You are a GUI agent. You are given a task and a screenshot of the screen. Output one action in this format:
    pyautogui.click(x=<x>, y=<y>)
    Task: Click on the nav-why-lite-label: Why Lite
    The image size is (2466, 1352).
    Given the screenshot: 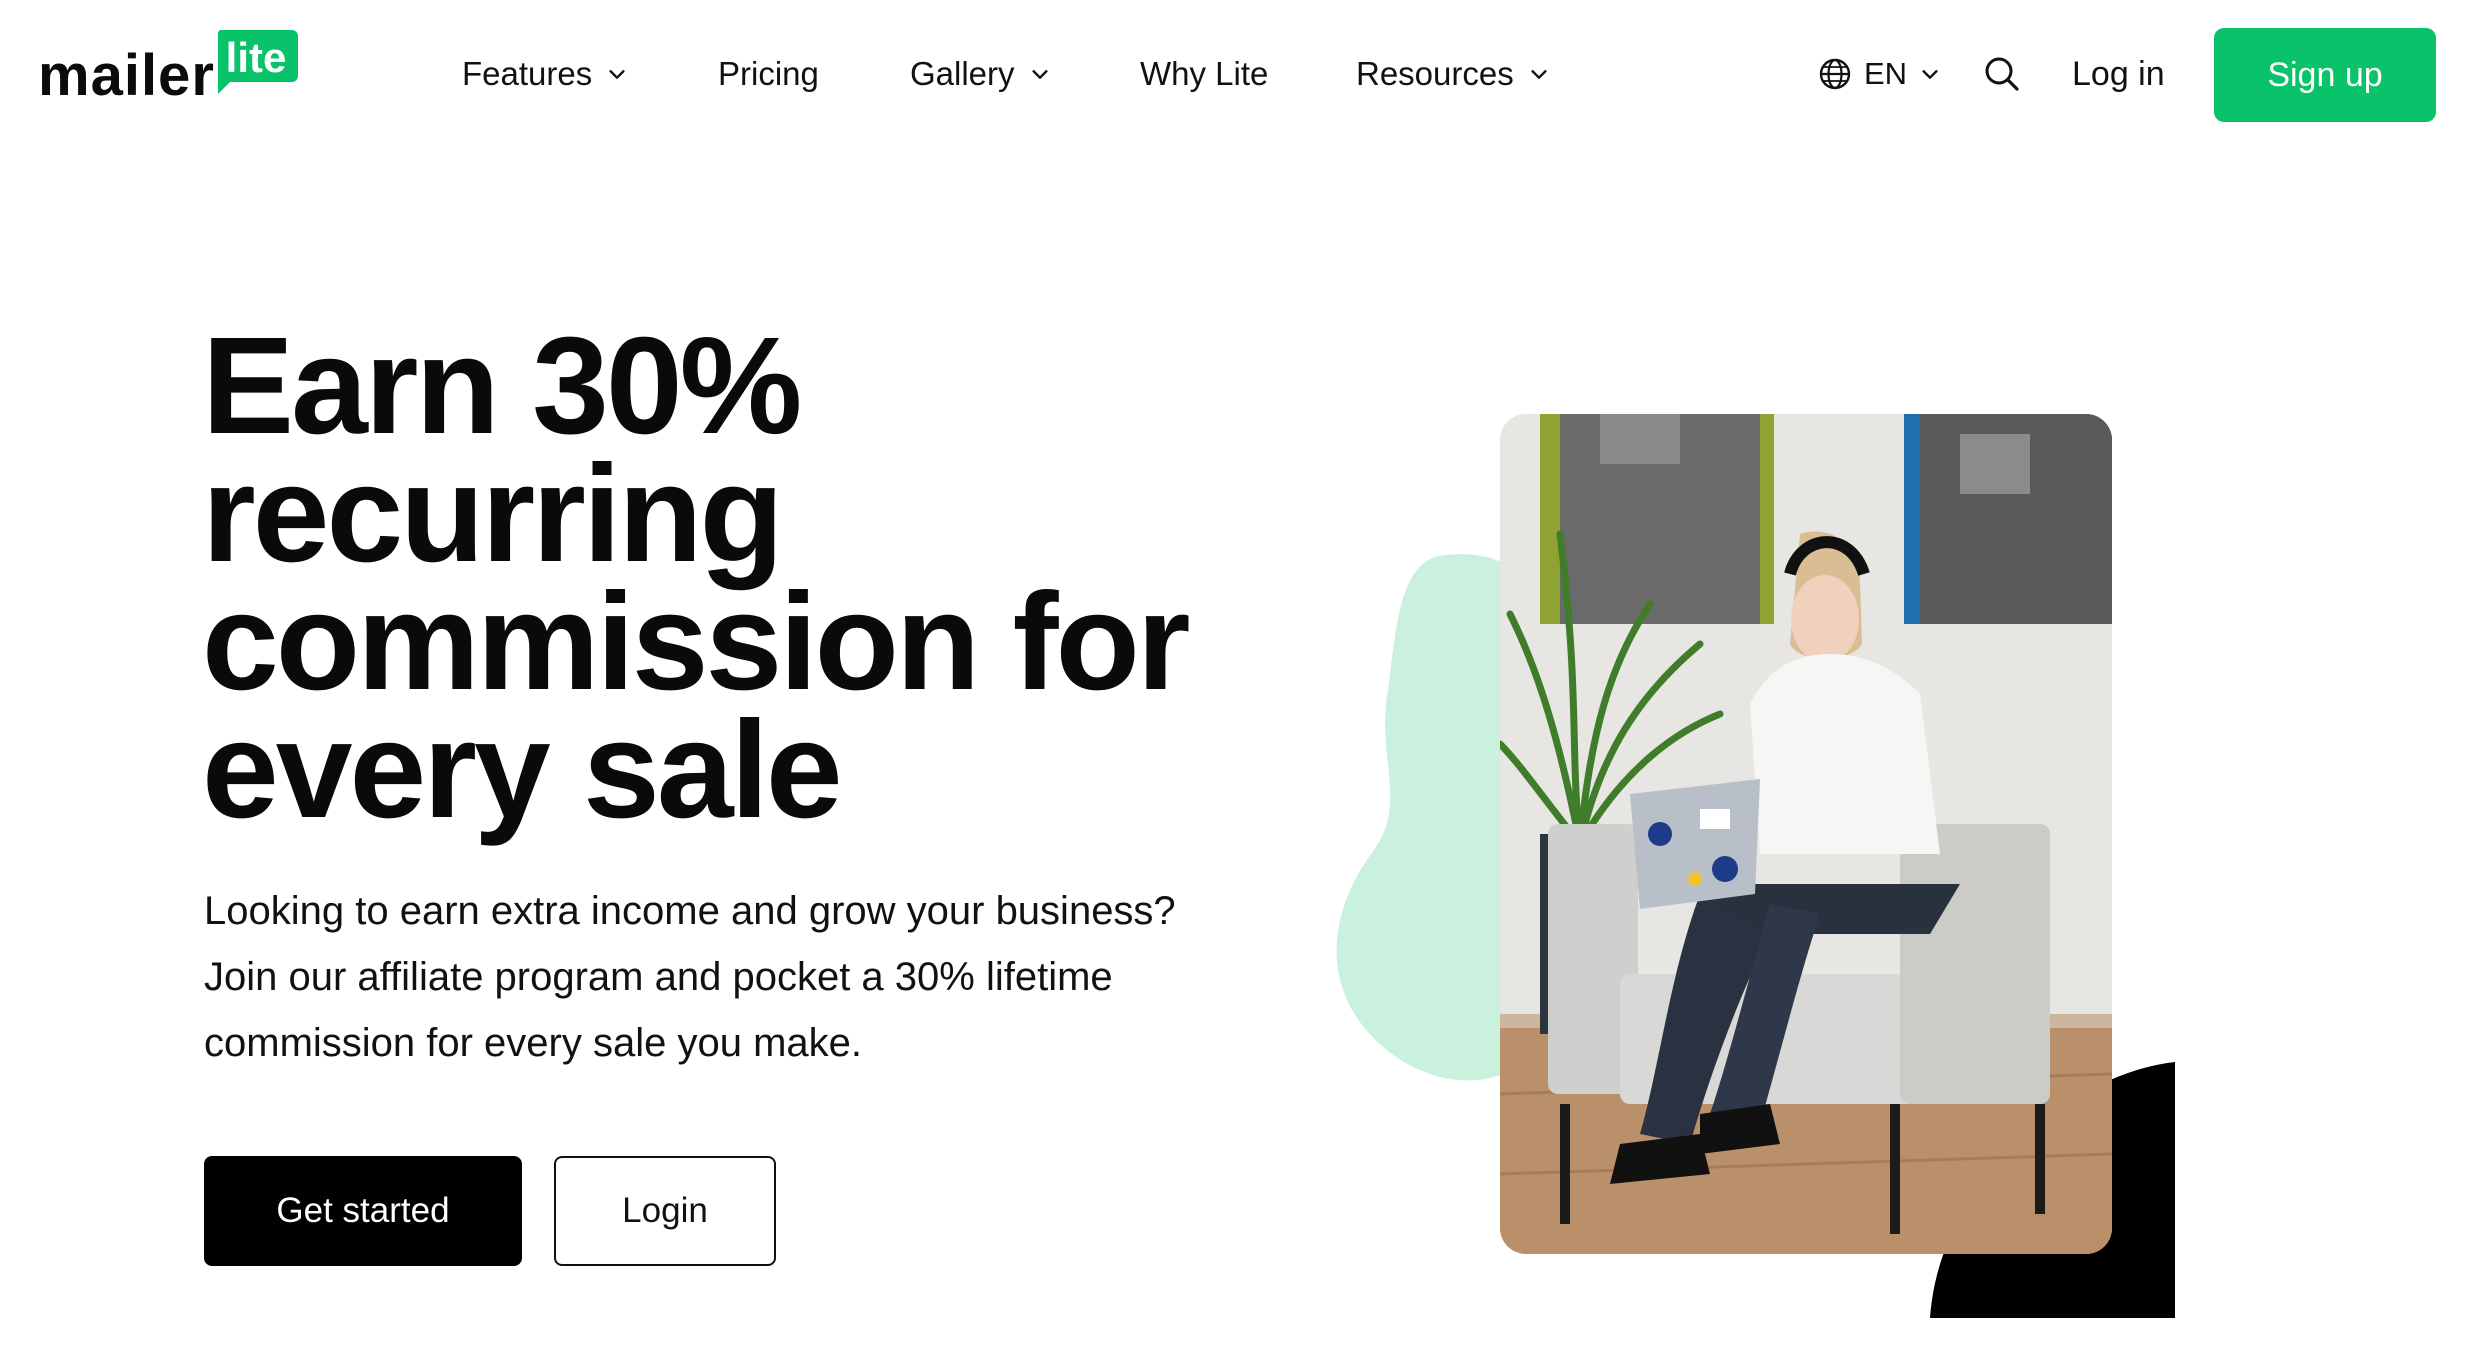 What is the action you would take?
    pyautogui.click(x=1204, y=73)
    